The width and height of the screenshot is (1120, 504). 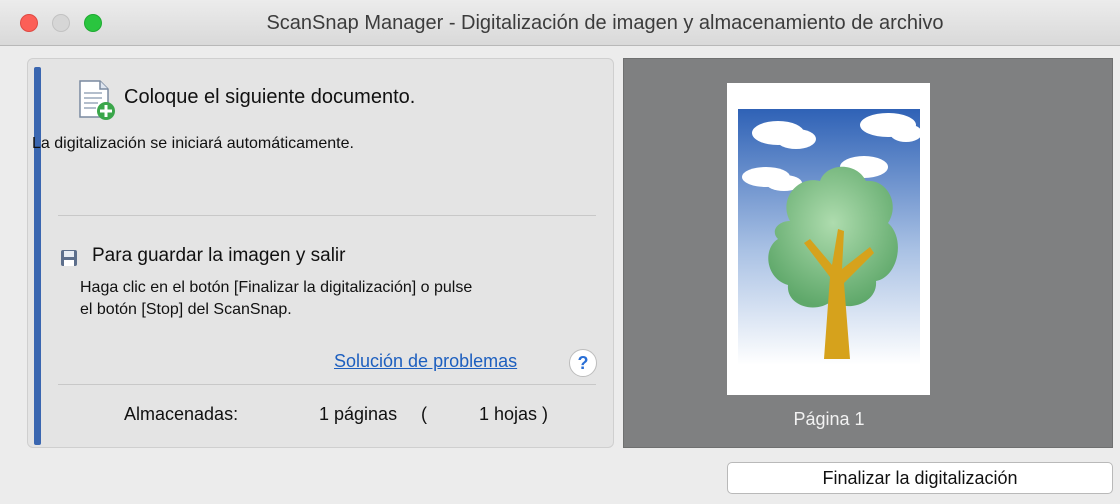 What do you see at coordinates (29, 23) in the screenshot?
I see `close-window-button` at bounding box center [29, 23].